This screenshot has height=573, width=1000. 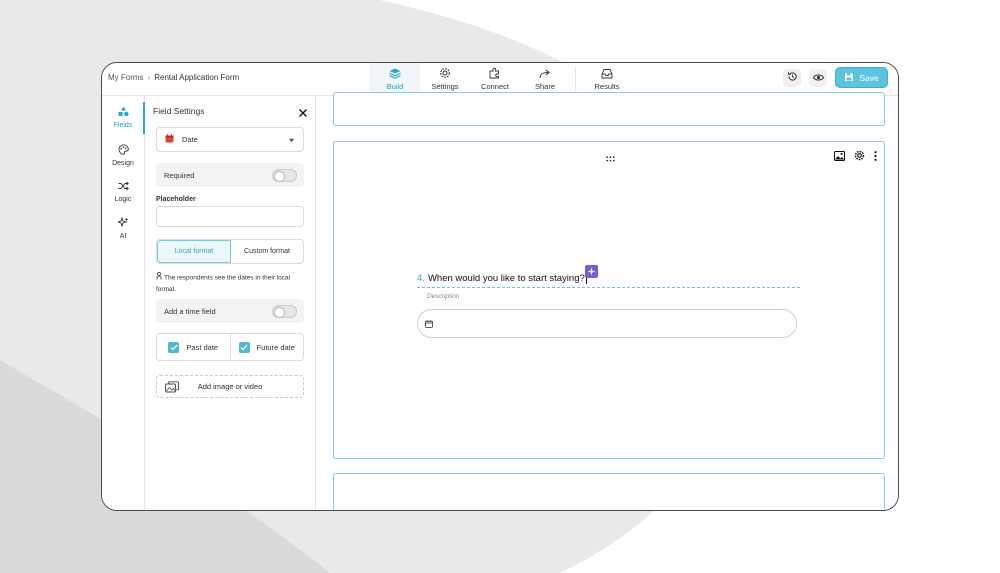 What do you see at coordinates (202, 347) in the screenshot?
I see `past-date-label: Past date` at bounding box center [202, 347].